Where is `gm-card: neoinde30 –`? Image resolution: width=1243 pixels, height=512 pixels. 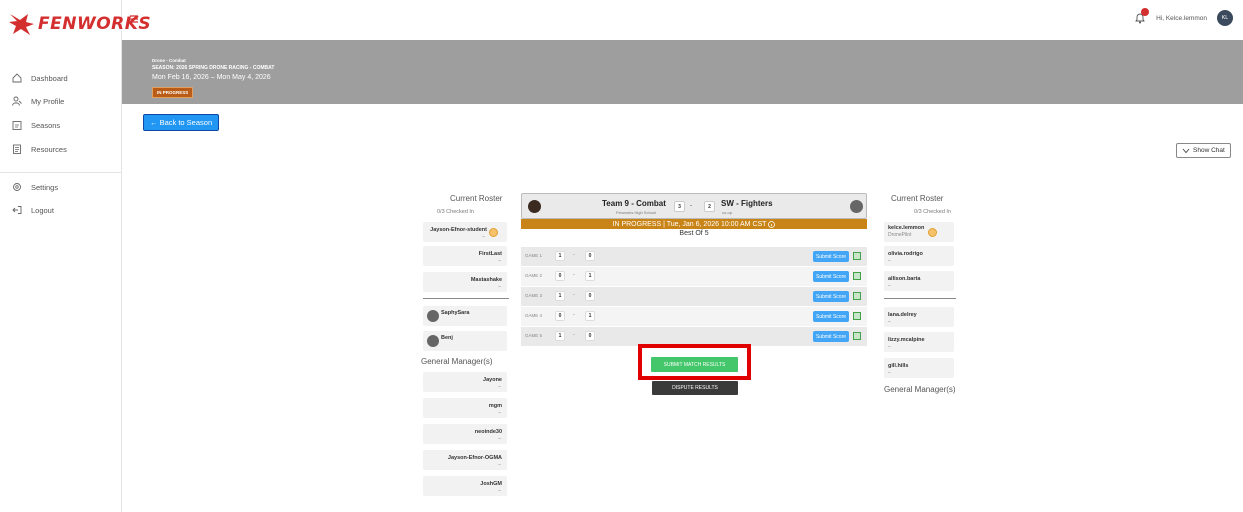 gm-card: neoinde30 – is located at coordinates (465, 434).